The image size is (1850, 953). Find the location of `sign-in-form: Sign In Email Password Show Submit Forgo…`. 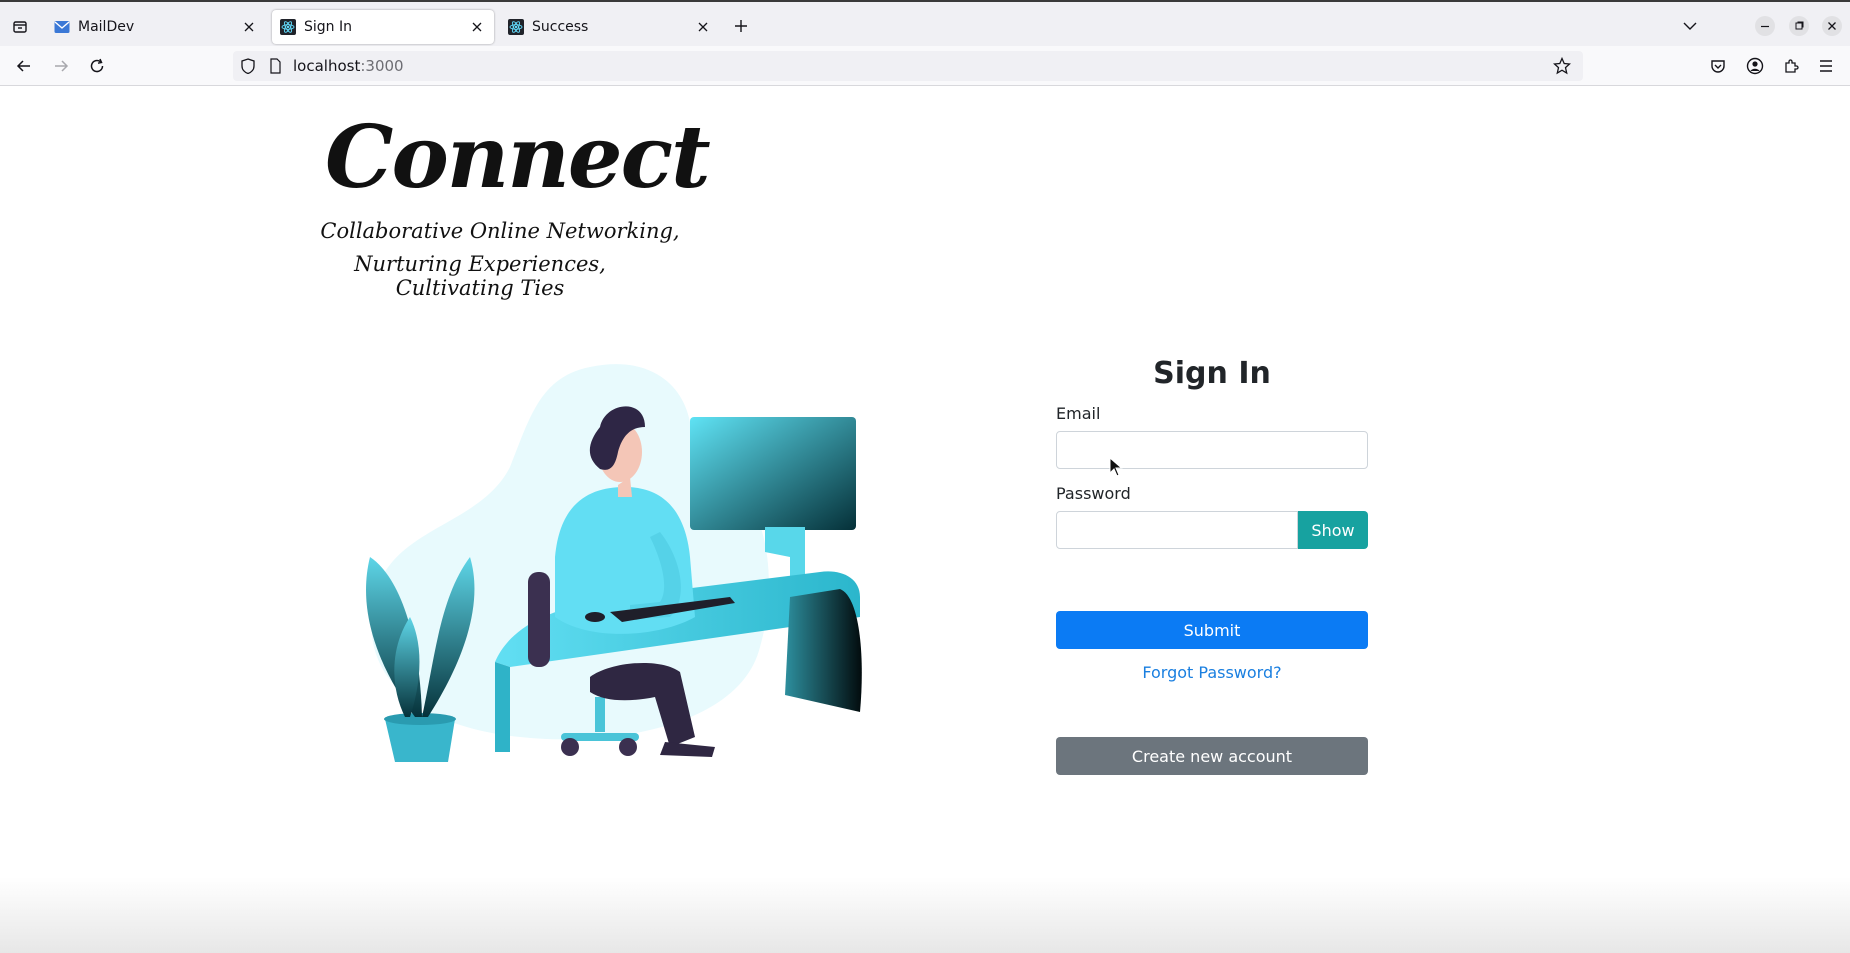

sign-in-form: Sign In Email Password Show Submit Forgo… is located at coordinates (1212, 564).